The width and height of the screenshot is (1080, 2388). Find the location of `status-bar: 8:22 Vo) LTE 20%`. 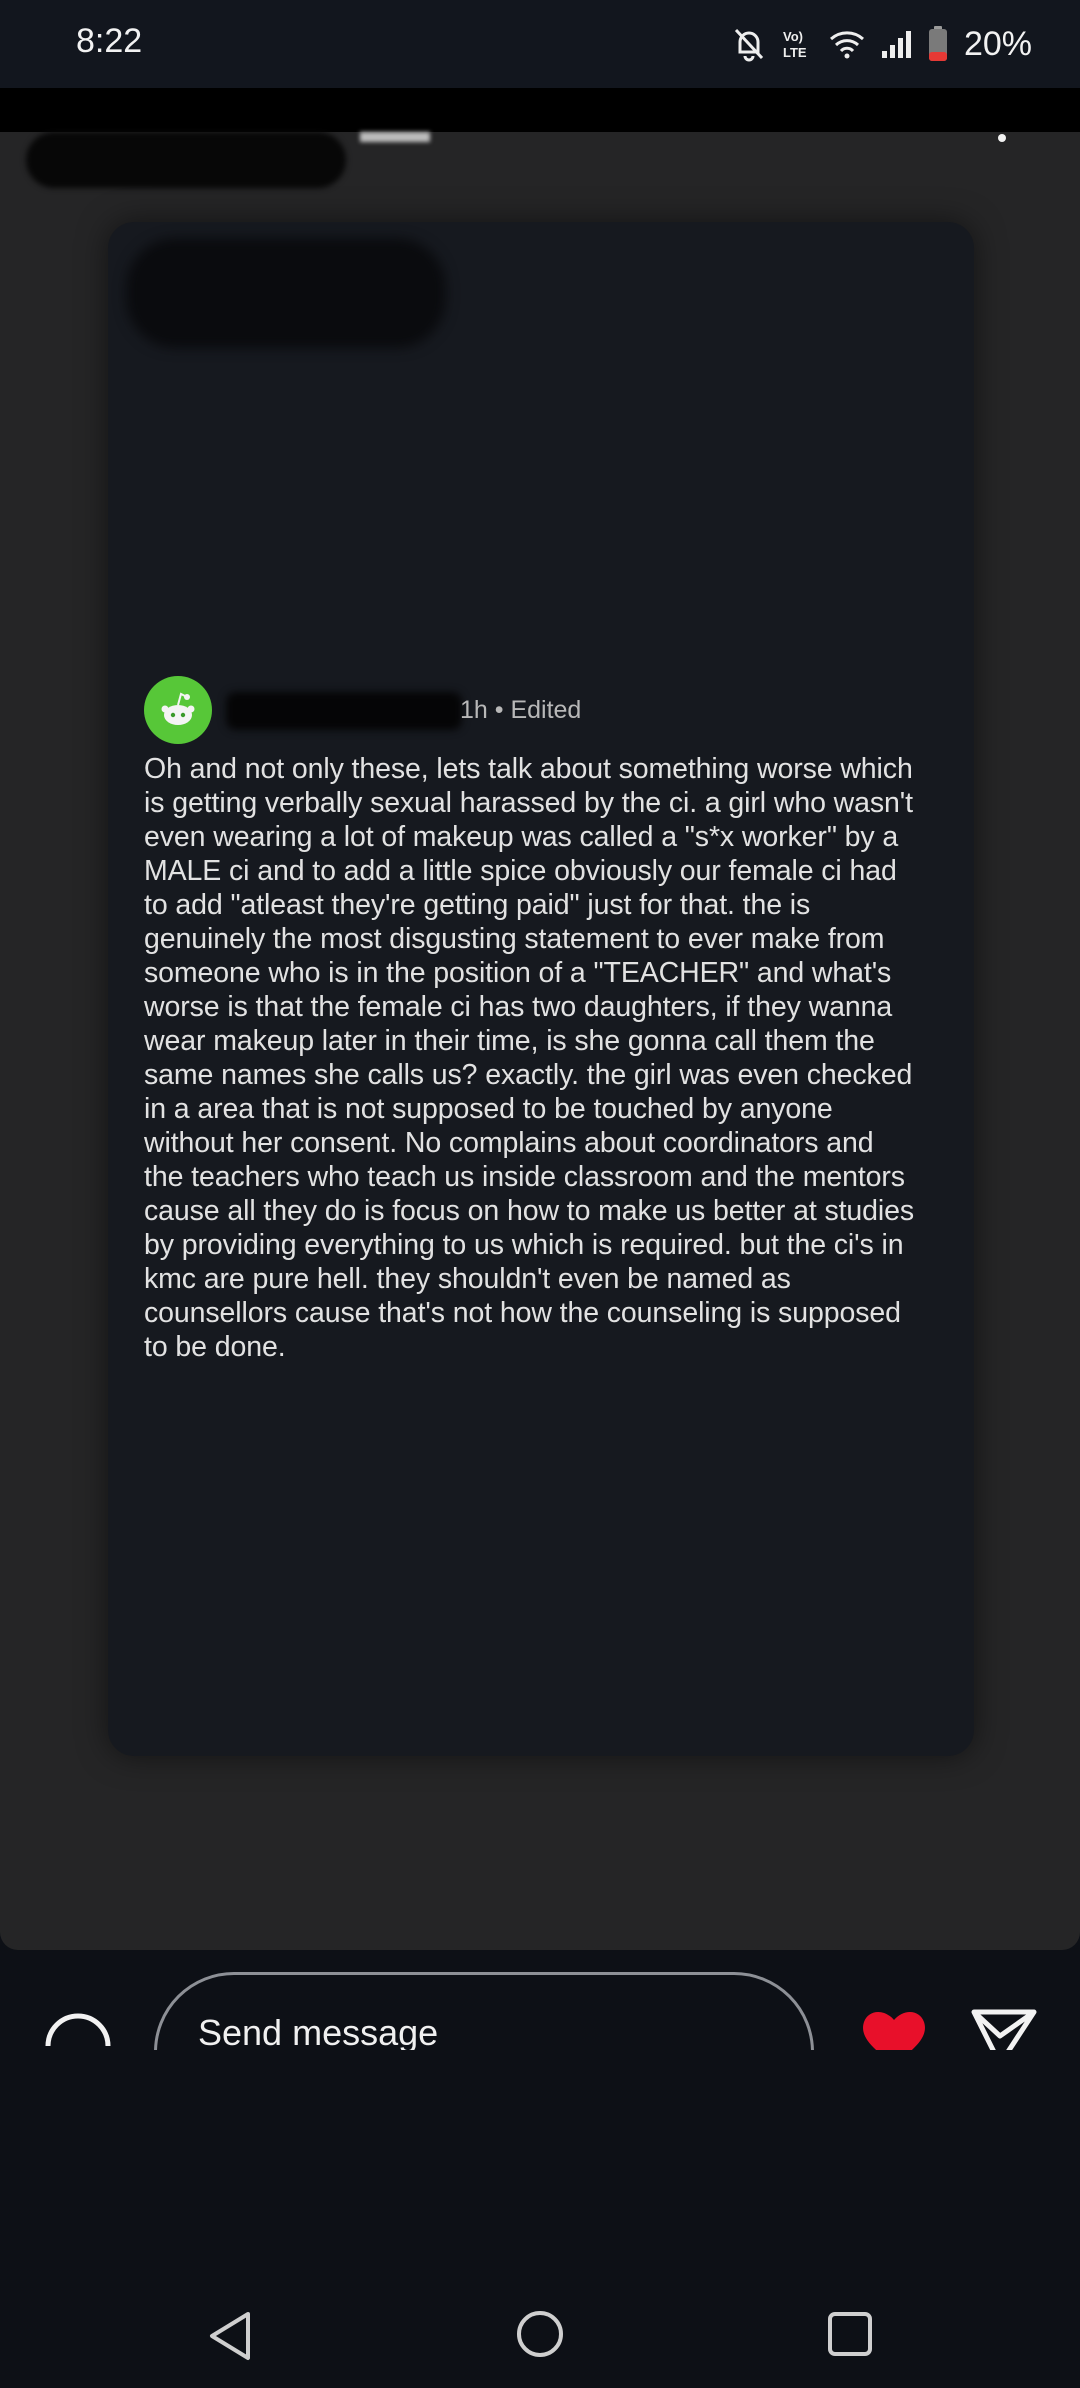

status-bar: 8:22 Vo) LTE 20% is located at coordinates (540, 44).